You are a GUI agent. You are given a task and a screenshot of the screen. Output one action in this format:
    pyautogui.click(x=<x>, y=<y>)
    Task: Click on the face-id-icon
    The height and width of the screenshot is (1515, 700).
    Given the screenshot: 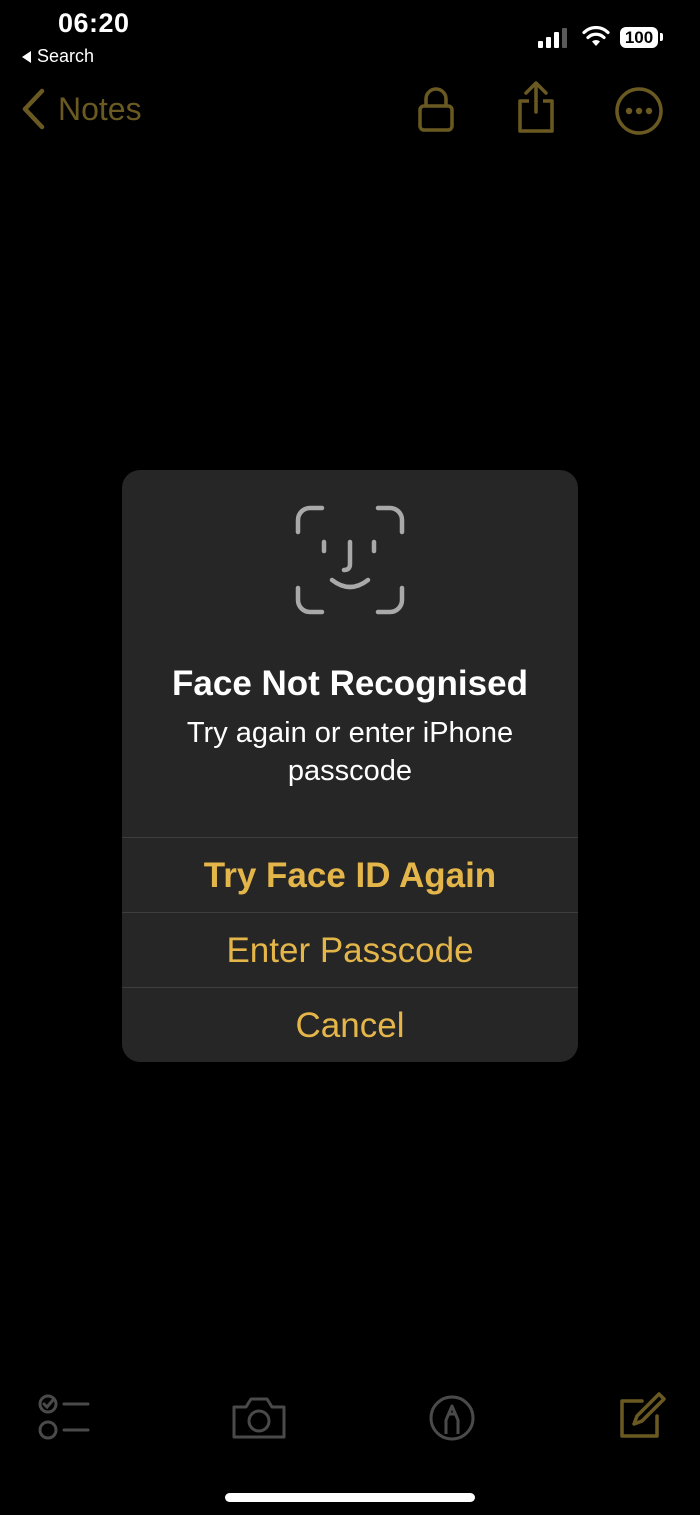 What is the action you would take?
    pyautogui.click(x=350, y=560)
    